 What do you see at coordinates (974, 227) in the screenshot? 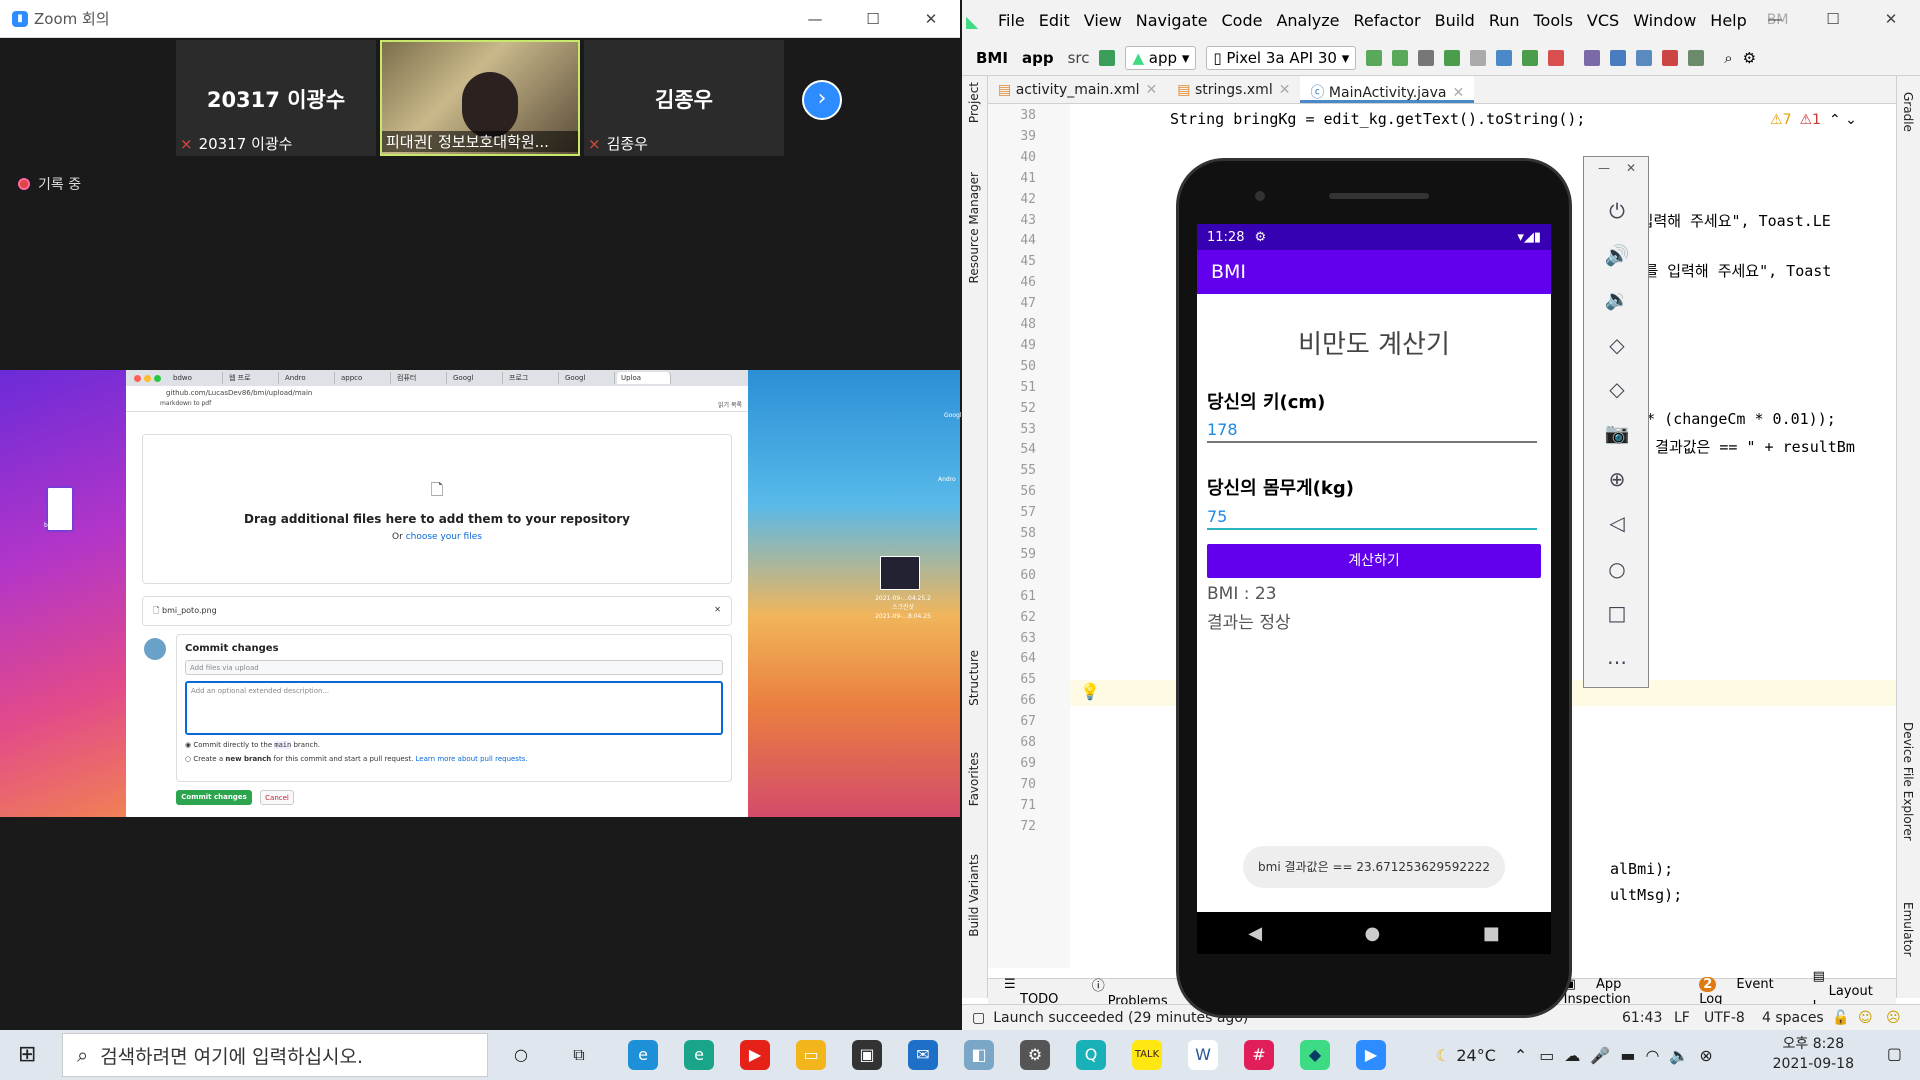
I see `tool-resource-manager: Resource Manager` at bounding box center [974, 227].